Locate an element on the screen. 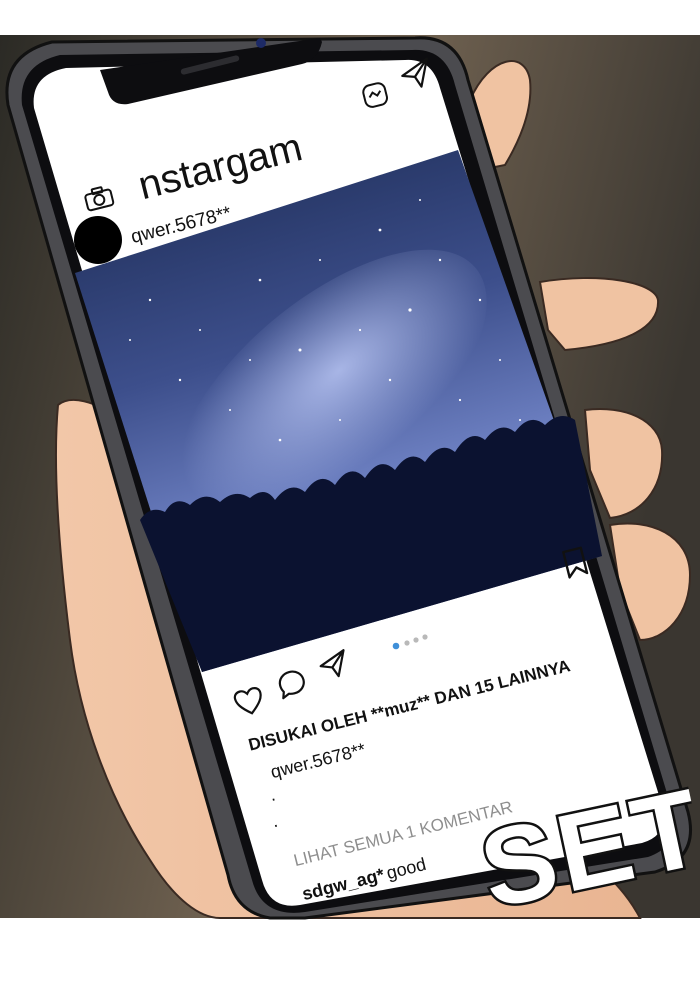 This screenshot has height=1000, width=700. bottom-margin is located at coordinates (350, 959).